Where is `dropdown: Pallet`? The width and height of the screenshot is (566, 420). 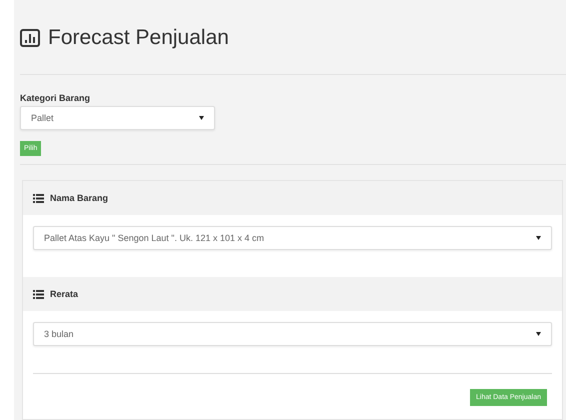
dropdown: Pallet is located at coordinates (117, 118).